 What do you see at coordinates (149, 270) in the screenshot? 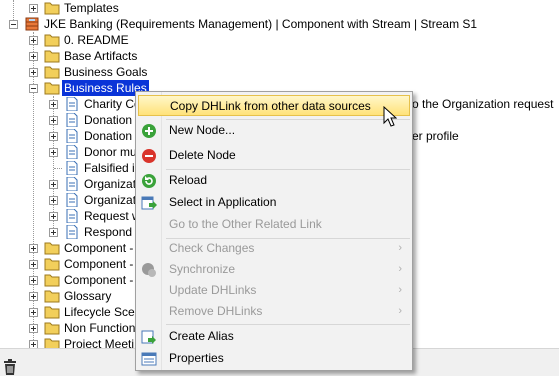
I see `synchronize-icon` at bounding box center [149, 270].